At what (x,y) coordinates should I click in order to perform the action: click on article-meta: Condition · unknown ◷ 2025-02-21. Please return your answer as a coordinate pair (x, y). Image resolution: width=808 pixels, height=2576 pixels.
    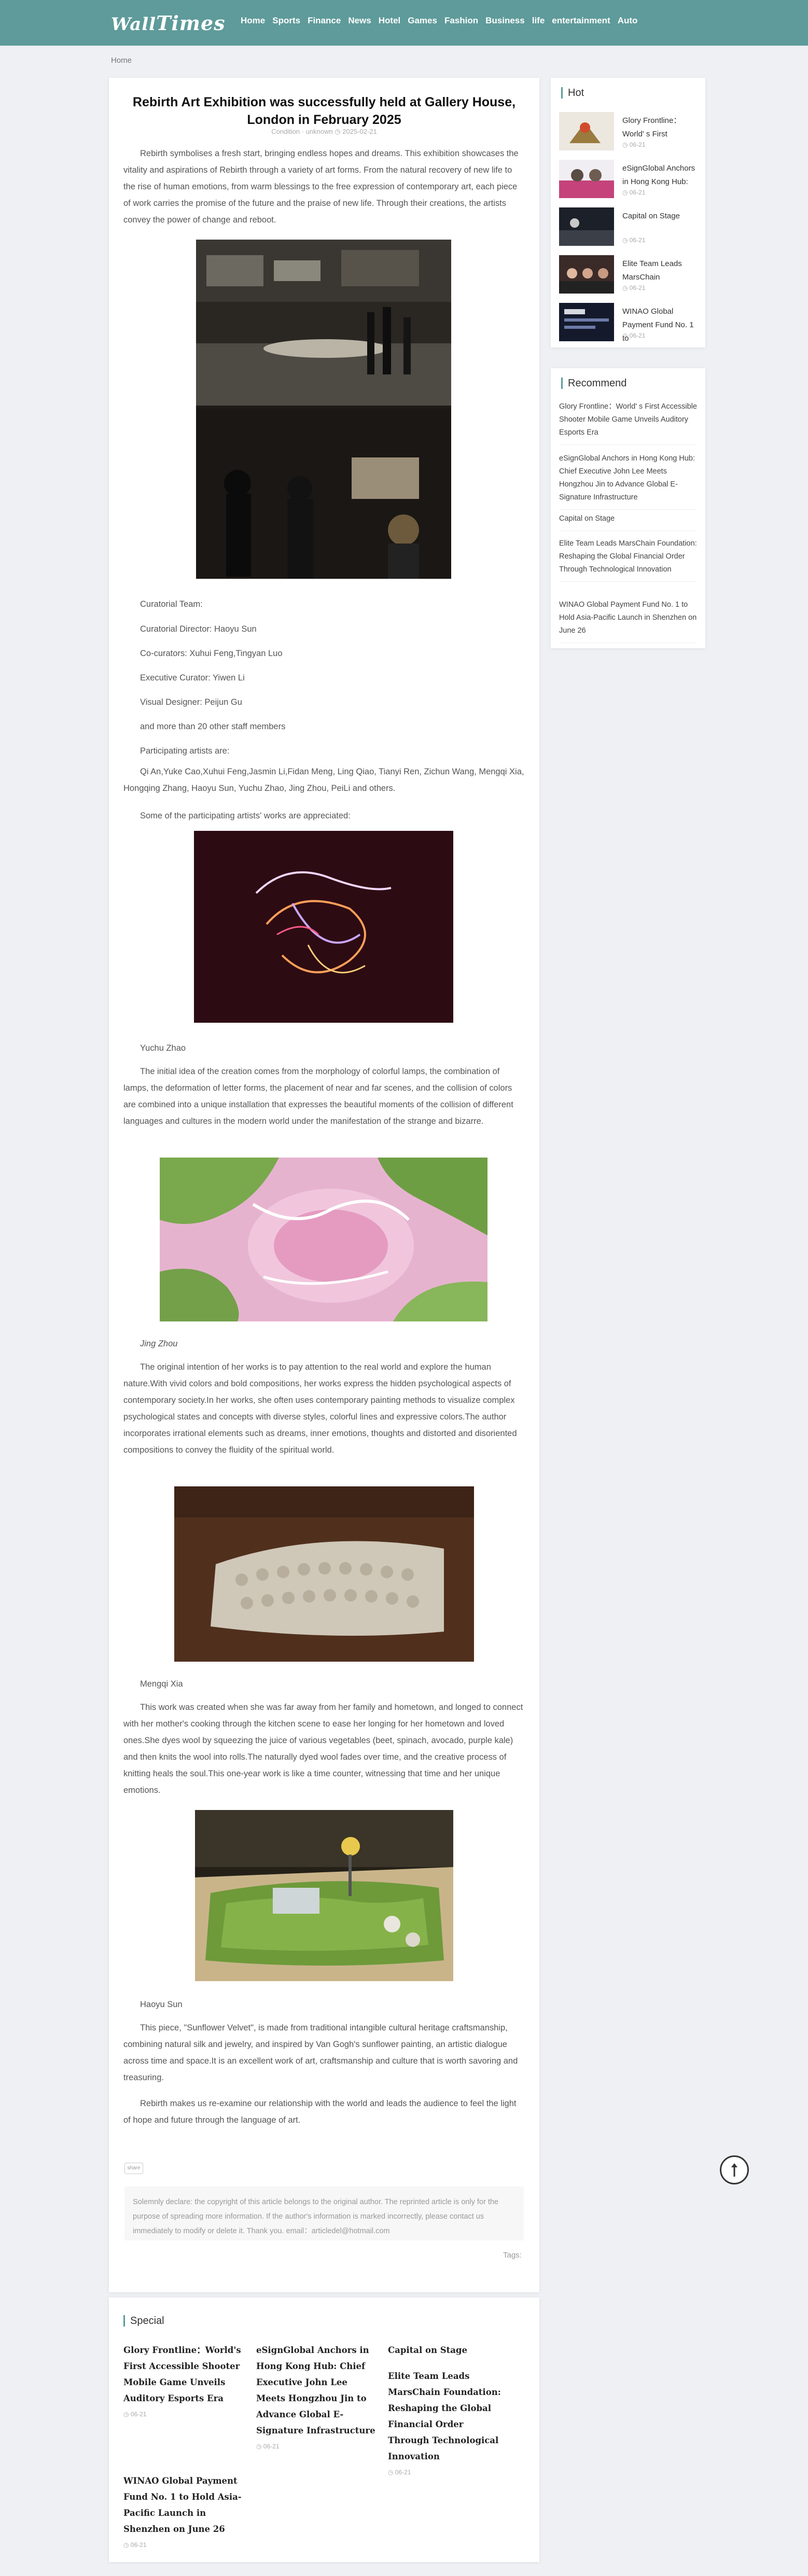
    Looking at the image, I should click on (324, 131).